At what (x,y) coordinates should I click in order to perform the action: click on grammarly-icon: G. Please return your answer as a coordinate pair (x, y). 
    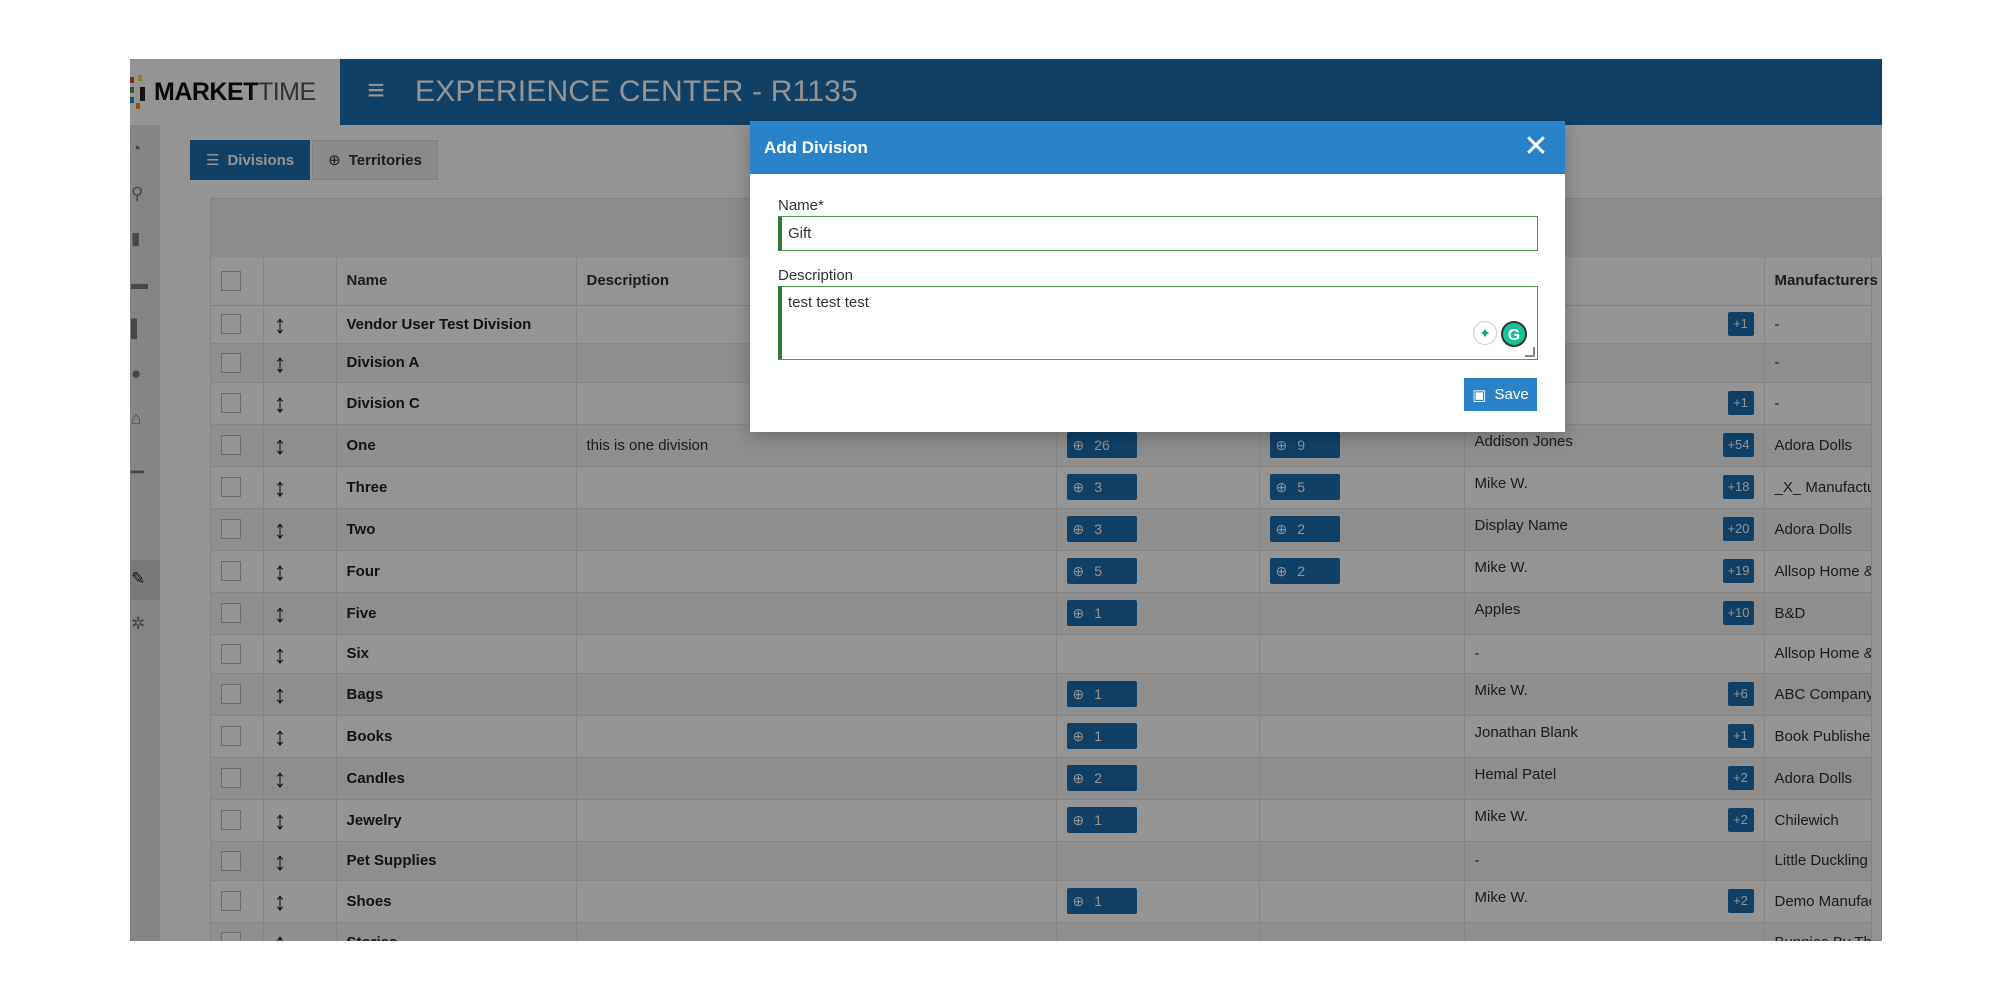
    Looking at the image, I should click on (1514, 334).